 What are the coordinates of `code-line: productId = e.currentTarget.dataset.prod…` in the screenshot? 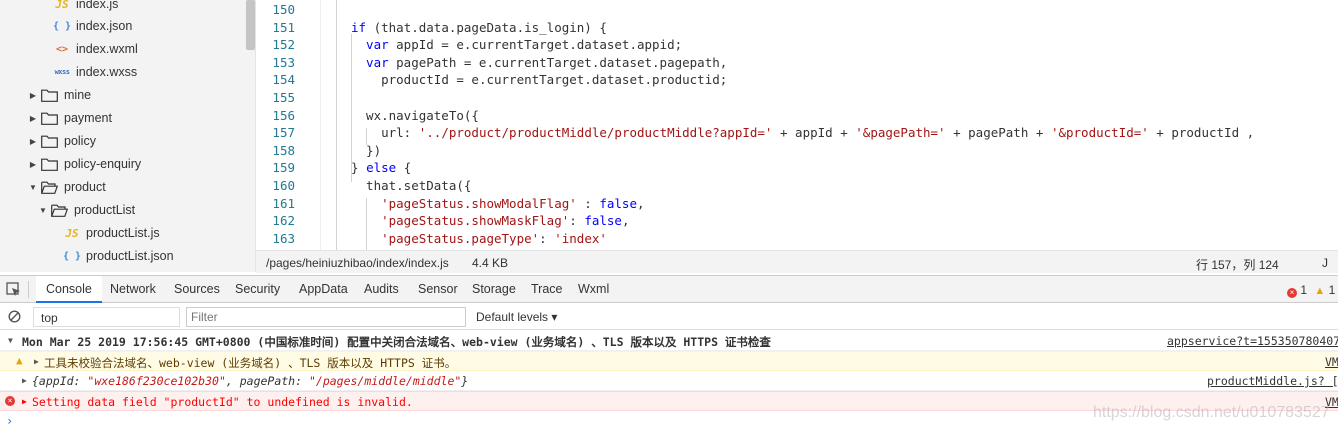 It's located at (554, 79).